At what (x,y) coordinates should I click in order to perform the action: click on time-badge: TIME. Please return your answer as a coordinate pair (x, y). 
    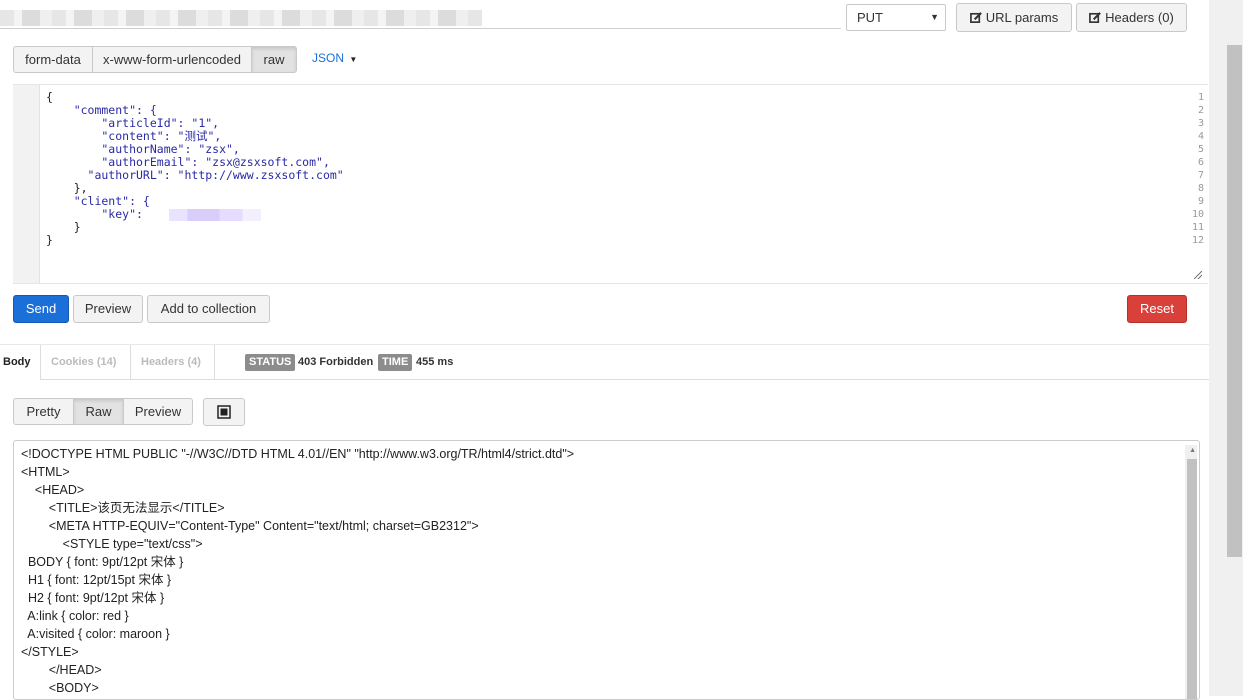
    Looking at the image, I should click on (395, 362).